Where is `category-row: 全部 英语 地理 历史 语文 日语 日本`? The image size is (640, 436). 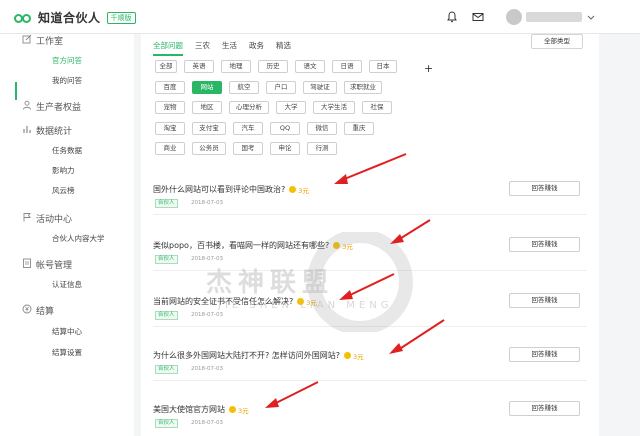
category-row: 全部 英语 地理 历史 语文 日语 日本 is located at coordinates (279, 66).